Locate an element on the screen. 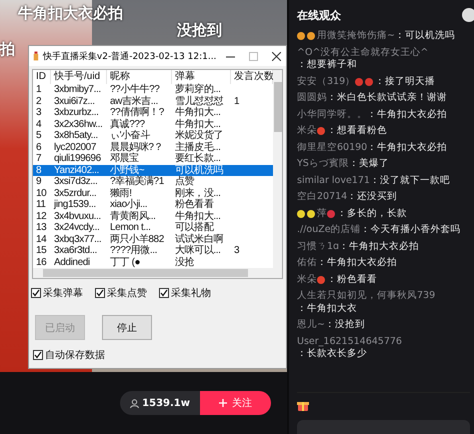  person-icon is located at coordinates (135, 403).